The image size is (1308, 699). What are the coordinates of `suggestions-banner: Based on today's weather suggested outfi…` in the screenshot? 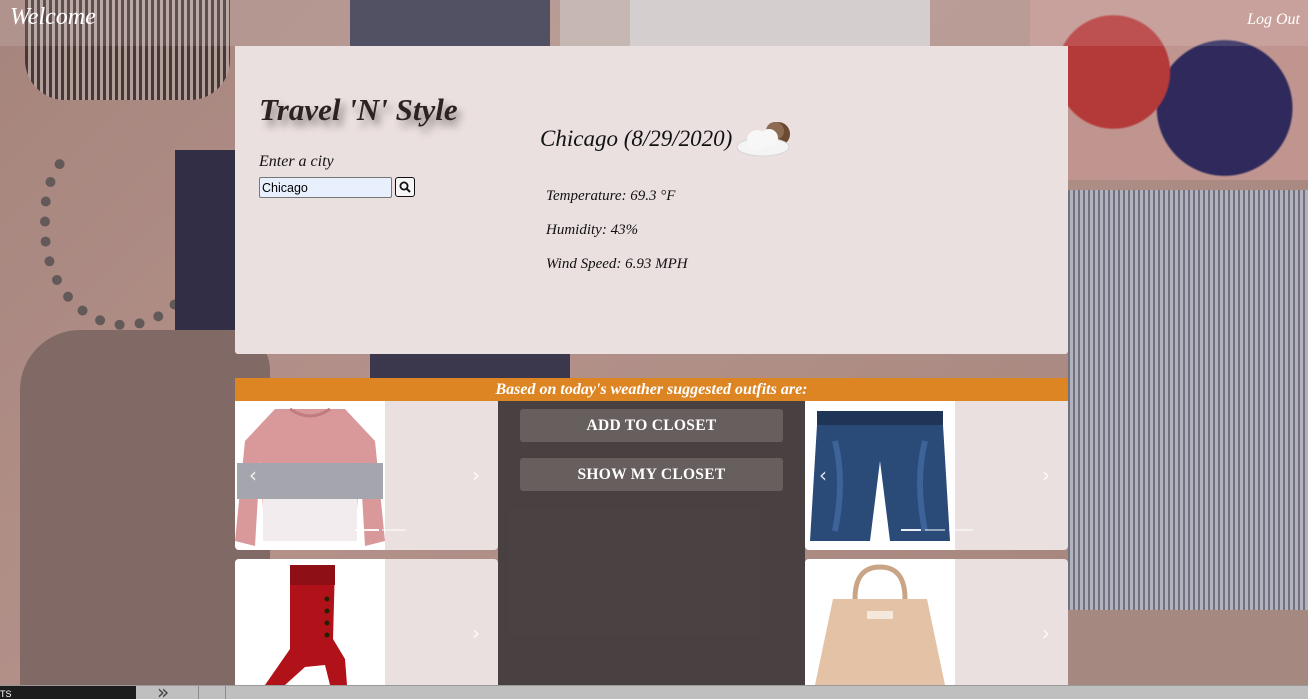 It's located at (651, 389).